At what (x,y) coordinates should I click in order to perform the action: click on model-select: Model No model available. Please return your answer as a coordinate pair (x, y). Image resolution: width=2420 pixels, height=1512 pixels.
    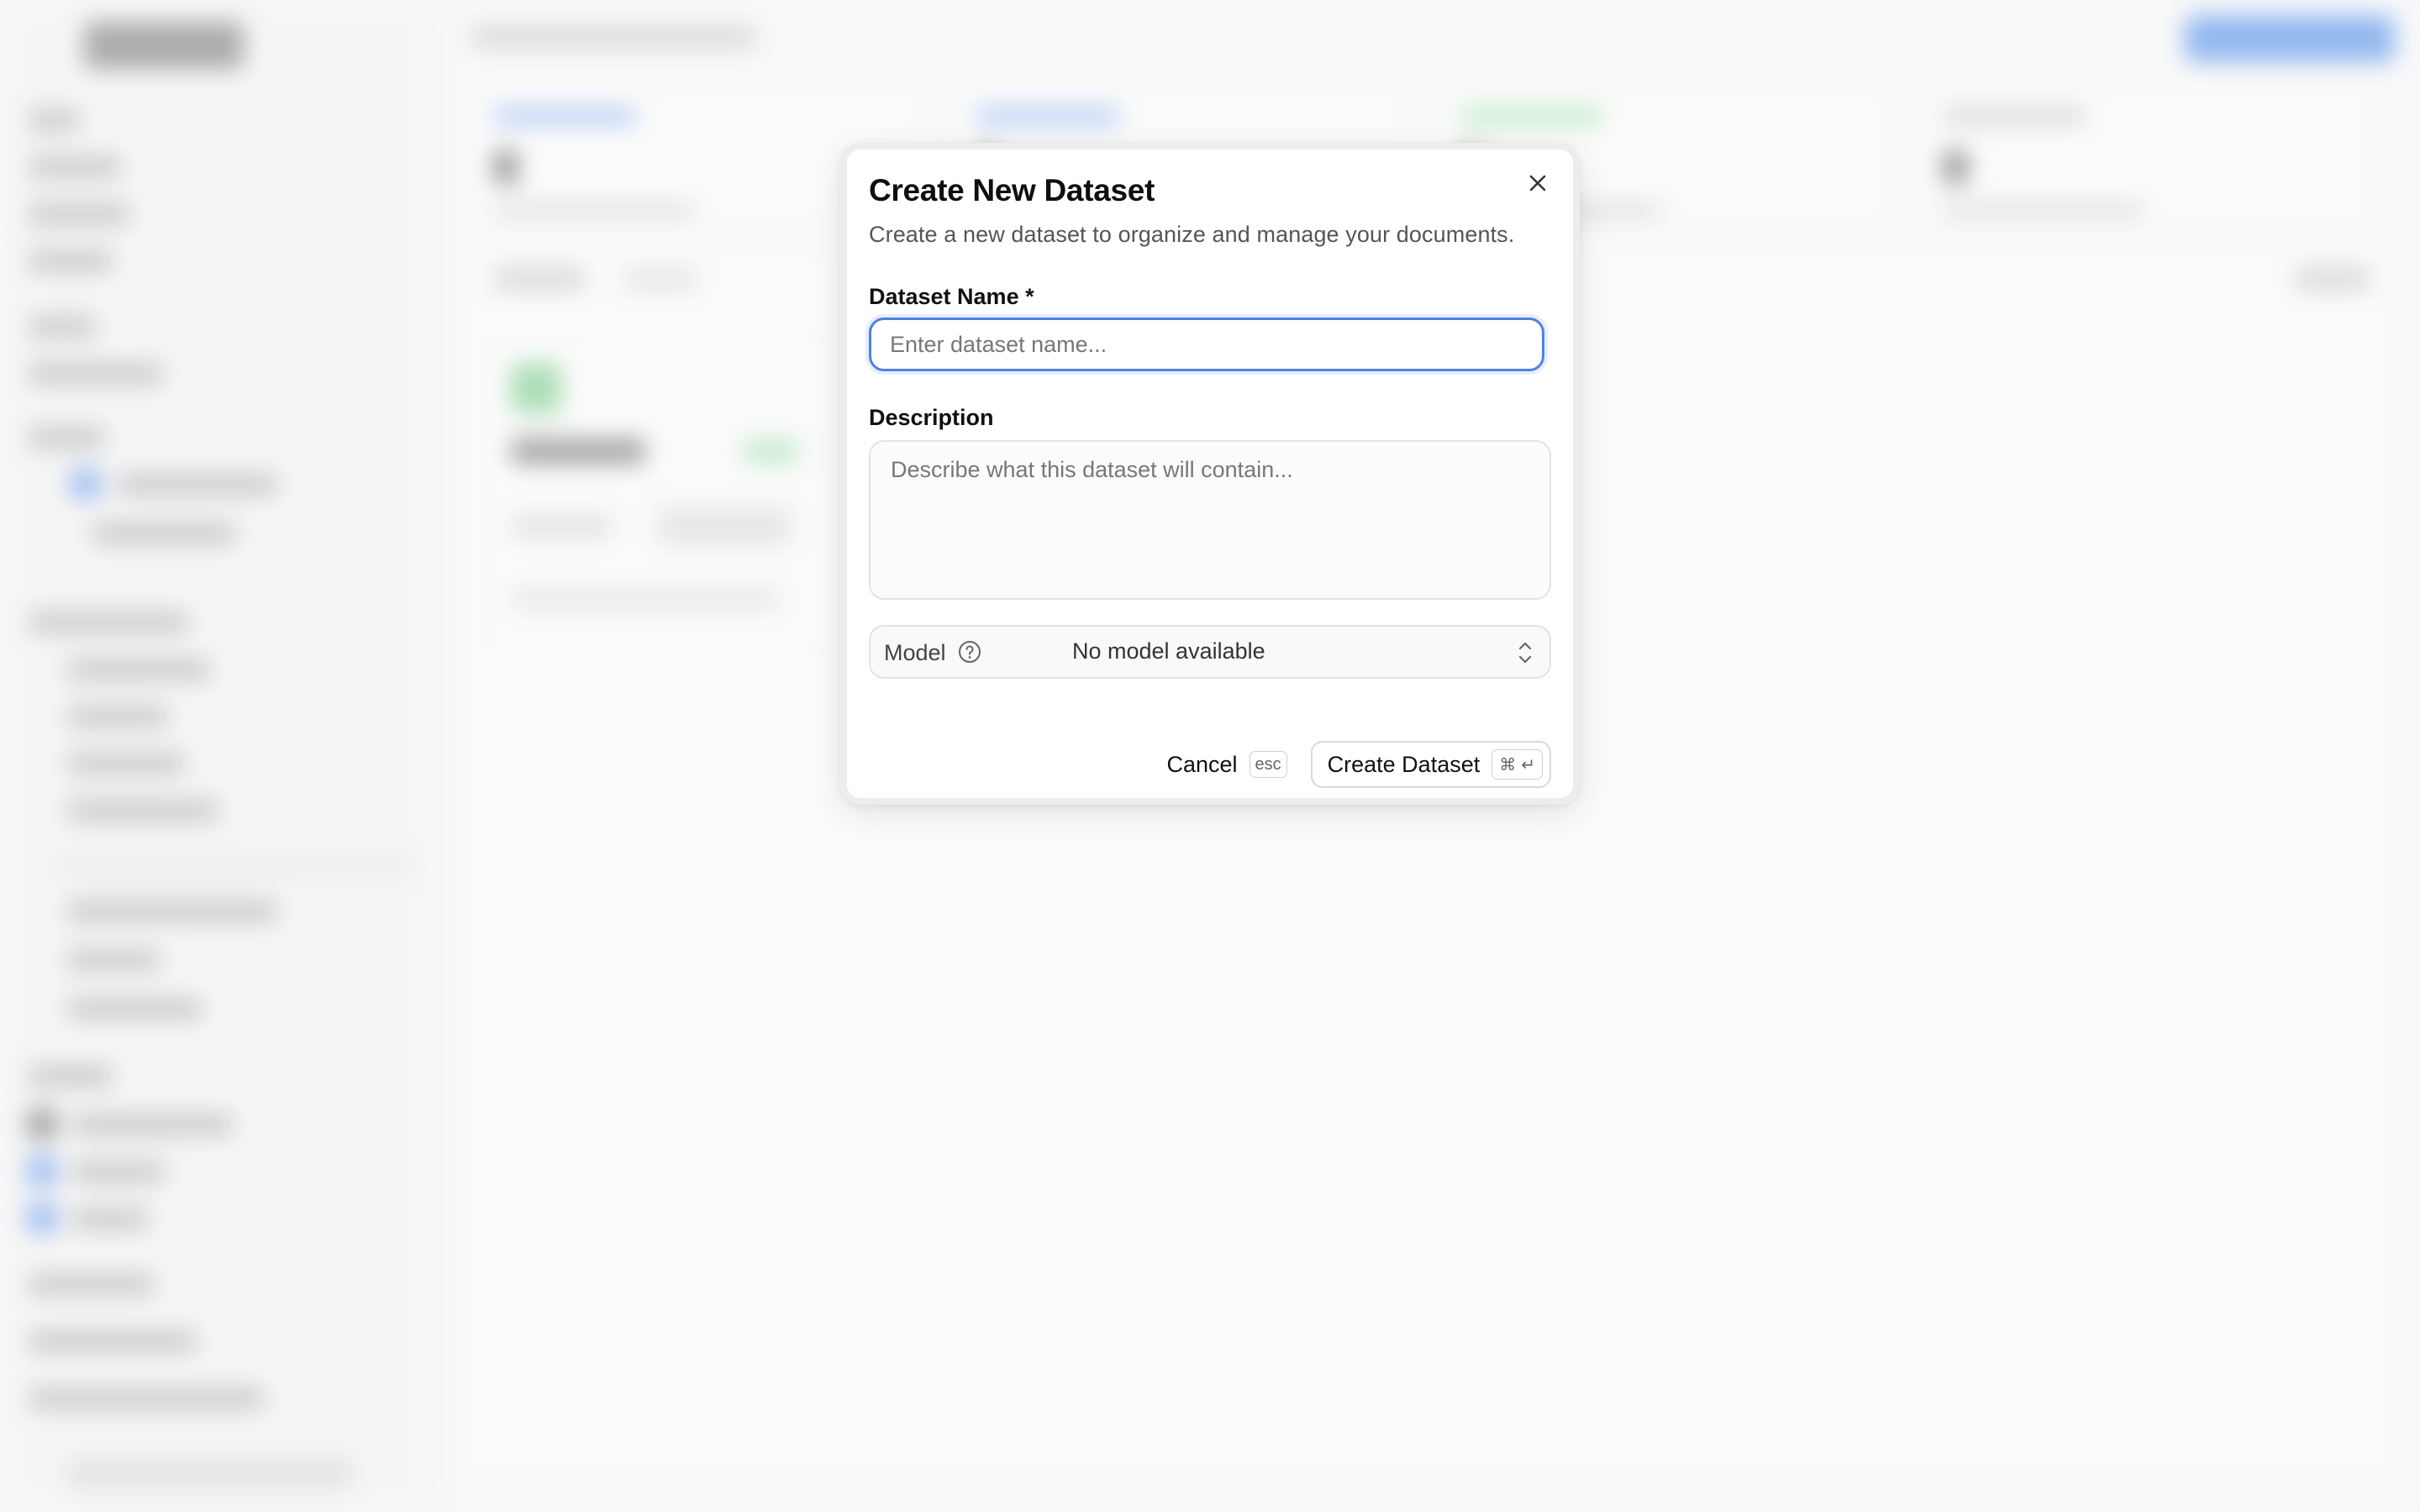
    Looking at the image, I should click on (1210, 652).